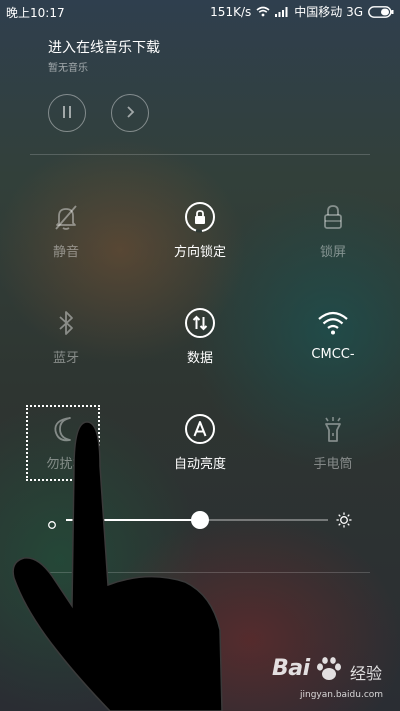 Image resolution: width=400 pixels, height=711 pixels. Describe the element at coordinates (133, 520) in the screenshot. I see `brightness-slider-fill` at that location.